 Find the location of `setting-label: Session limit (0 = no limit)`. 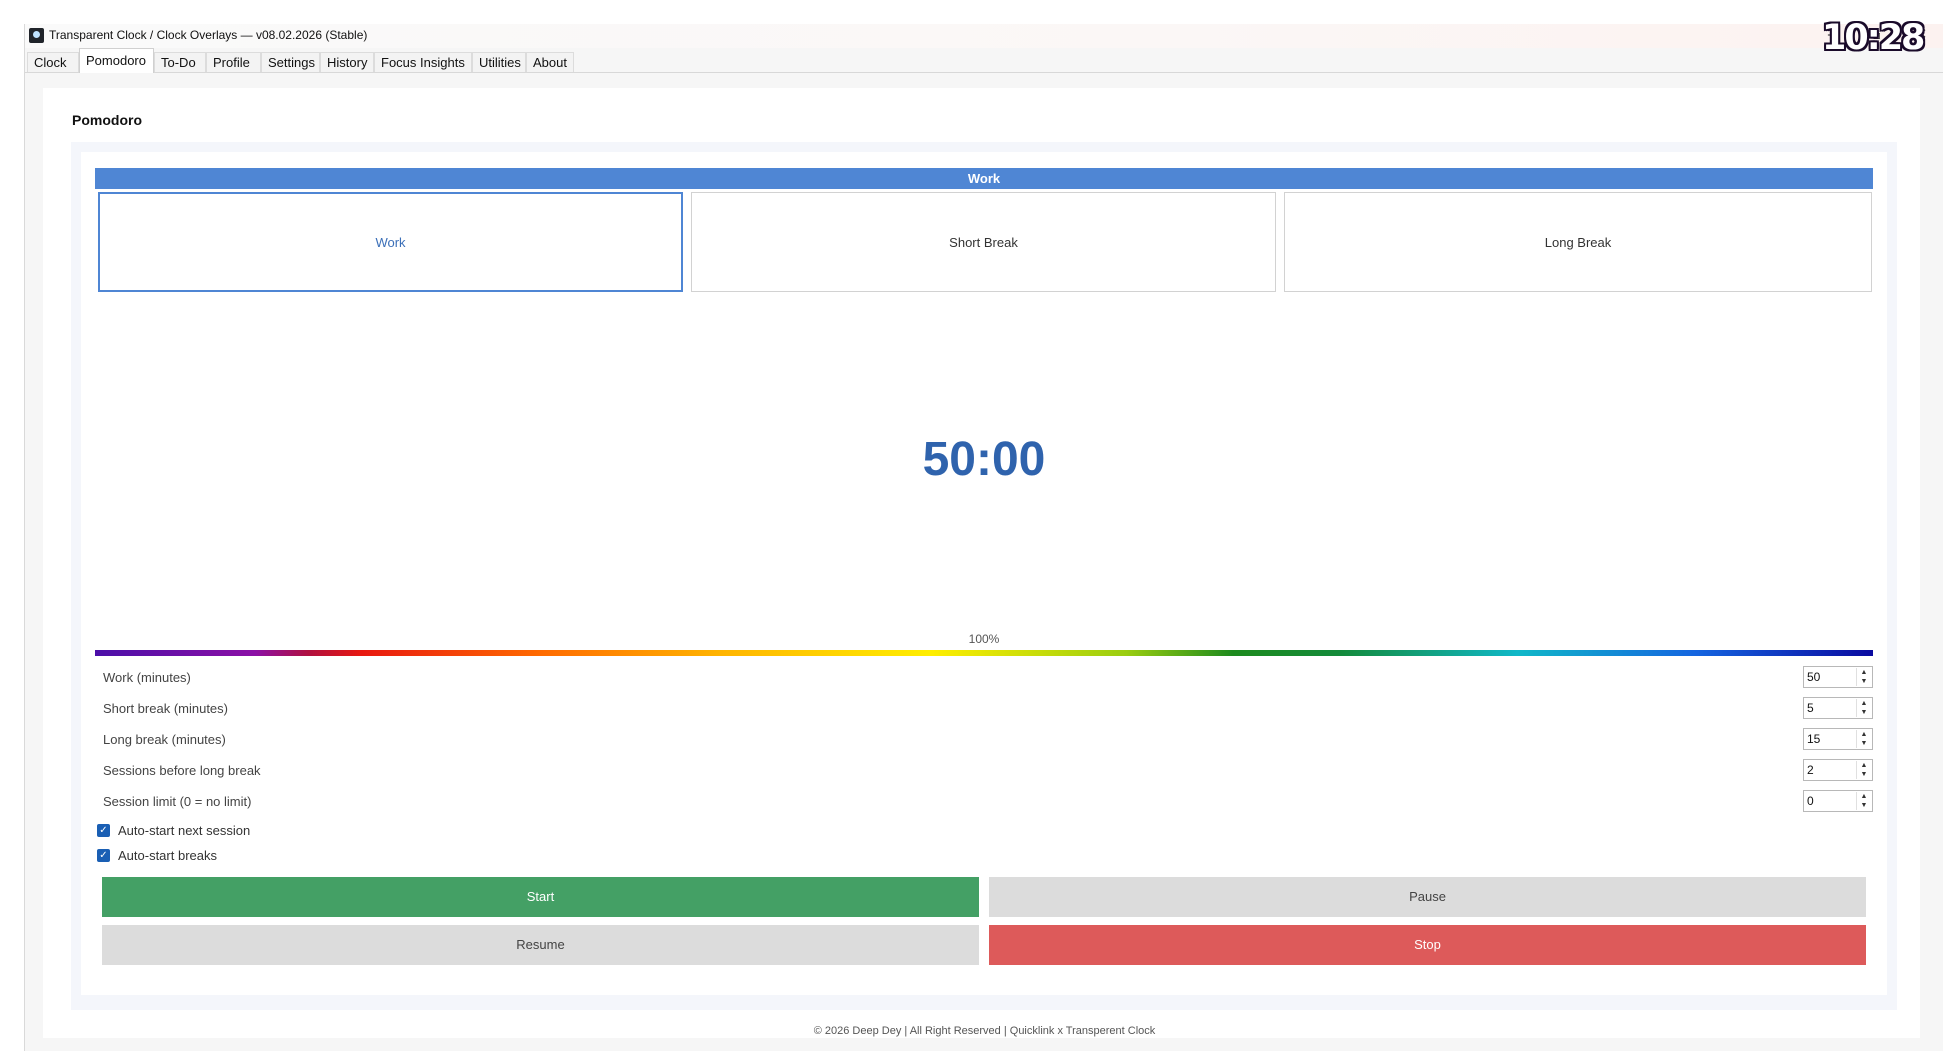

setting-label: Session limit (0 = no limit) is located at coordinates (177, 801).